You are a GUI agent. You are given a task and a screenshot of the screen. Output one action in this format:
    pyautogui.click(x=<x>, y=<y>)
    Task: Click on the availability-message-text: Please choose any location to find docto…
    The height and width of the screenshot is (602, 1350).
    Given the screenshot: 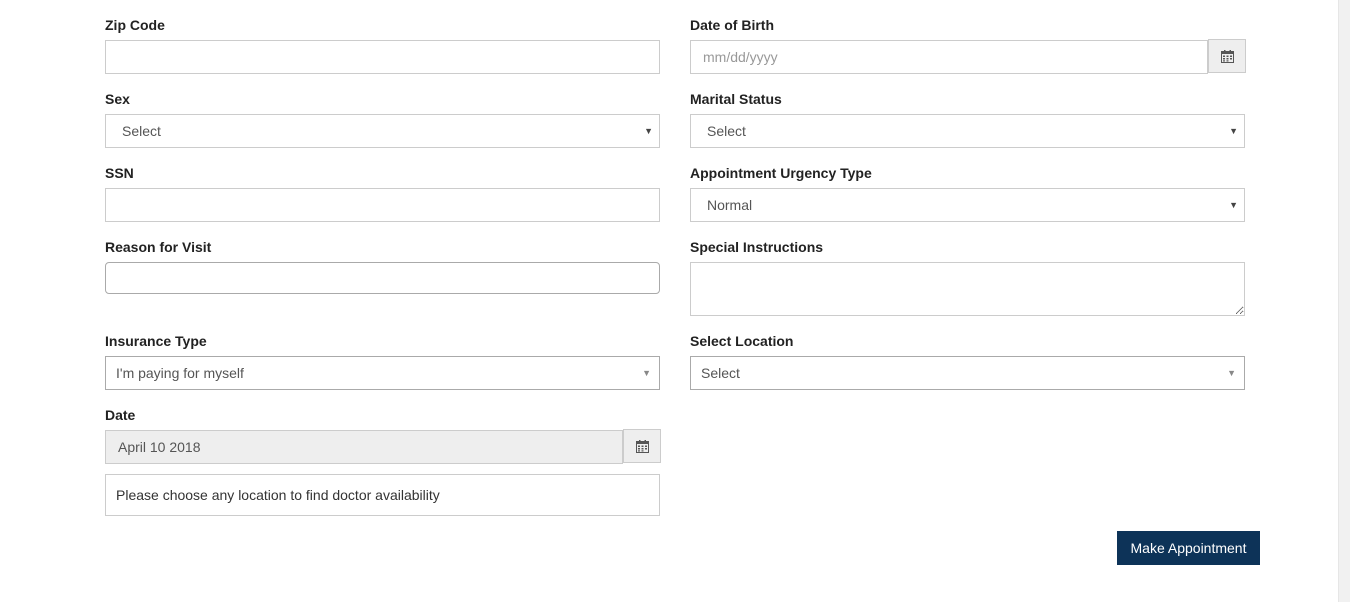 What is the action you would take?
    pyautogui.click(x=278, y=495)
    